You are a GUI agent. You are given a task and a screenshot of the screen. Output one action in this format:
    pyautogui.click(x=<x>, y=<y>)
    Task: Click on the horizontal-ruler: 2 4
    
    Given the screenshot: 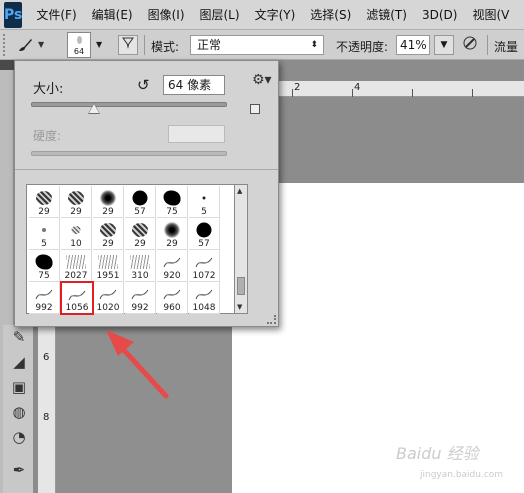 What is the action you would take?
    pyautogui.click(x=401, y=89)
    